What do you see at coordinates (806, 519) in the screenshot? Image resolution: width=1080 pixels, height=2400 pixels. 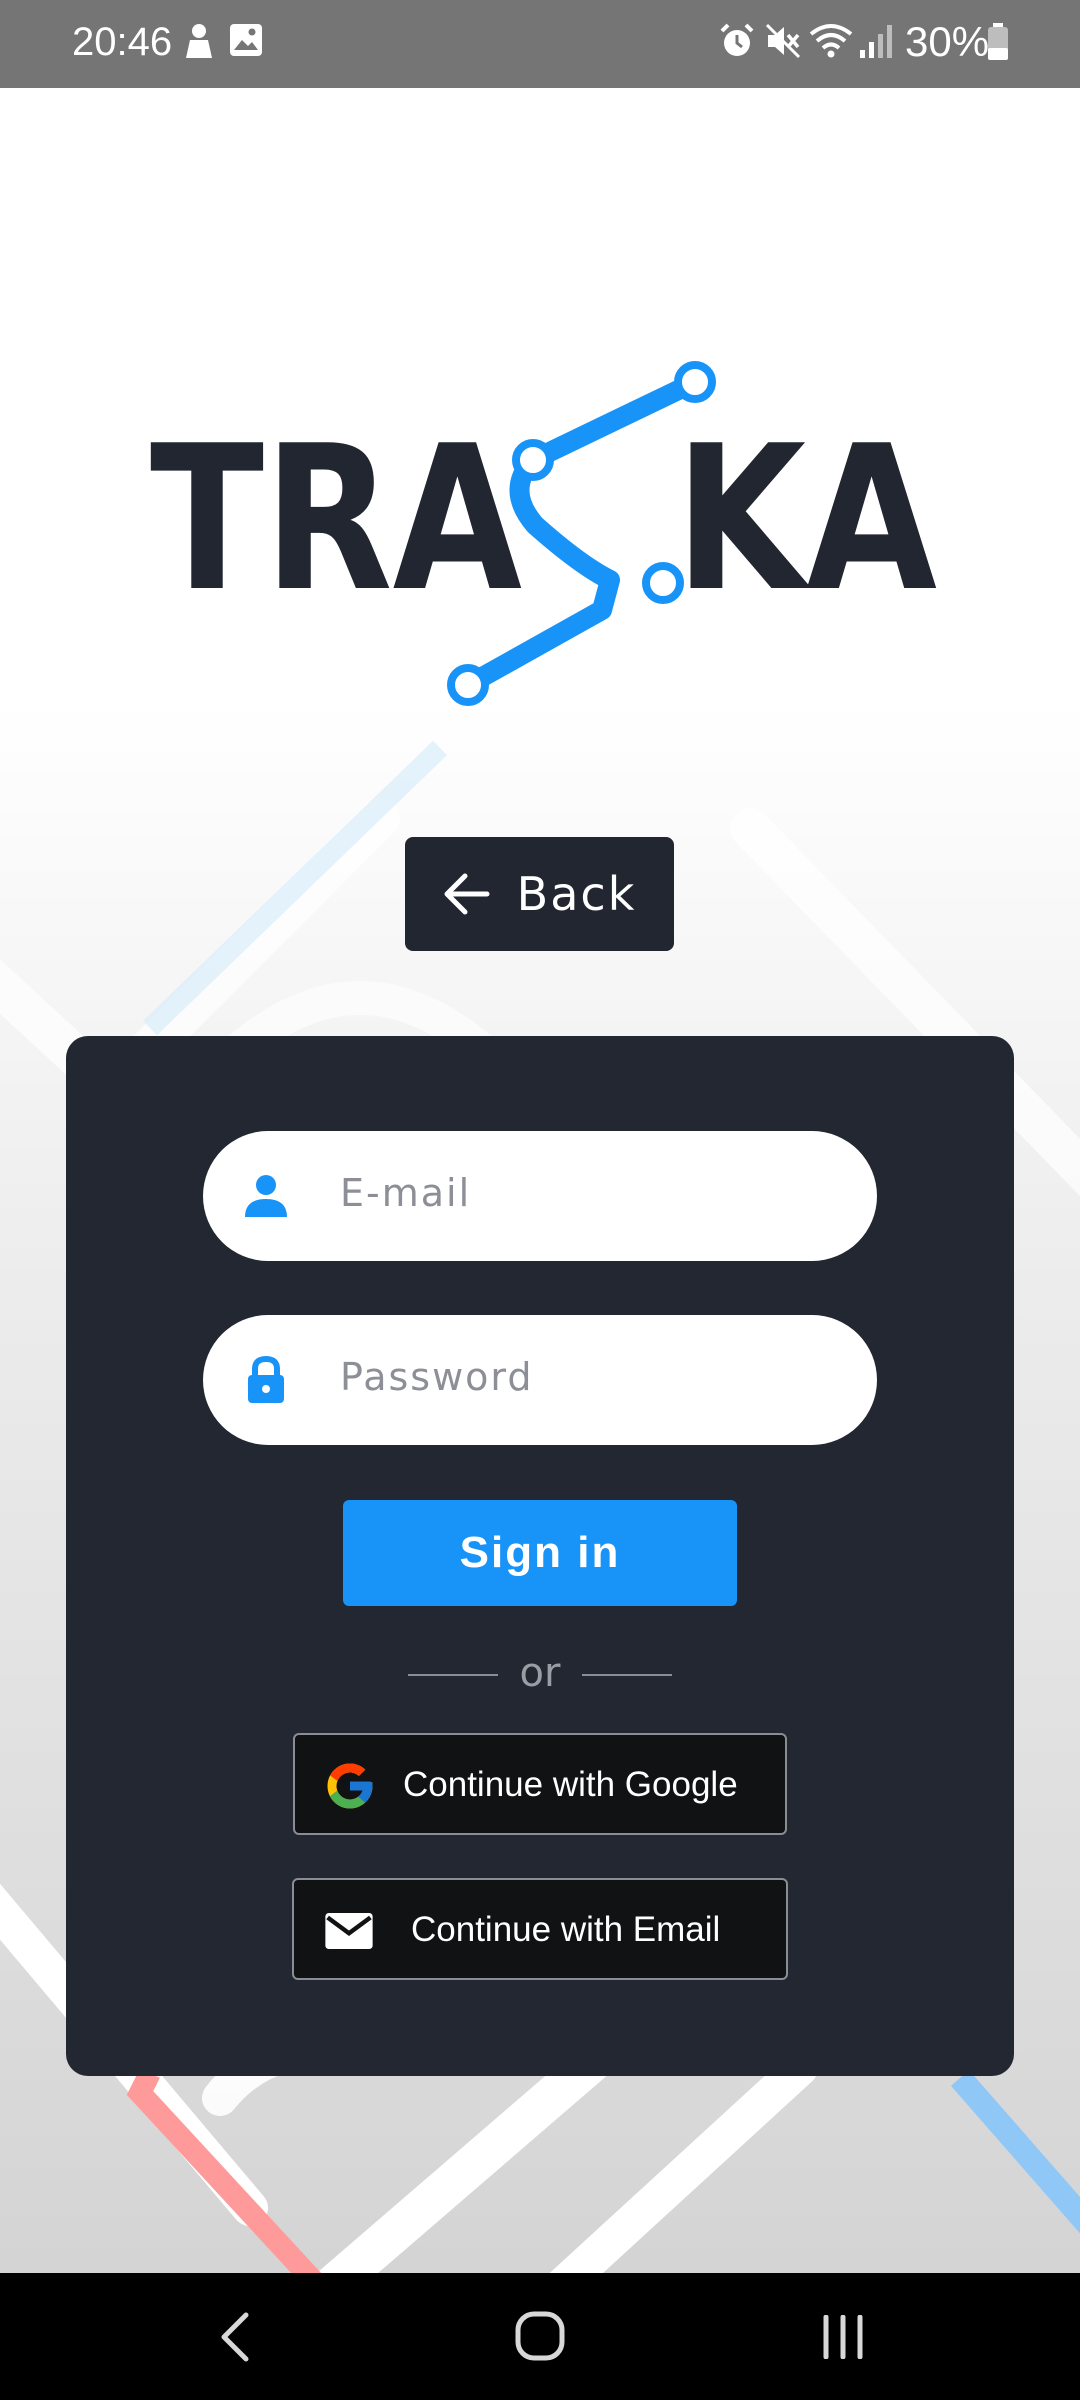 I see `svg-text: KA` at bounding box center [806, 519].